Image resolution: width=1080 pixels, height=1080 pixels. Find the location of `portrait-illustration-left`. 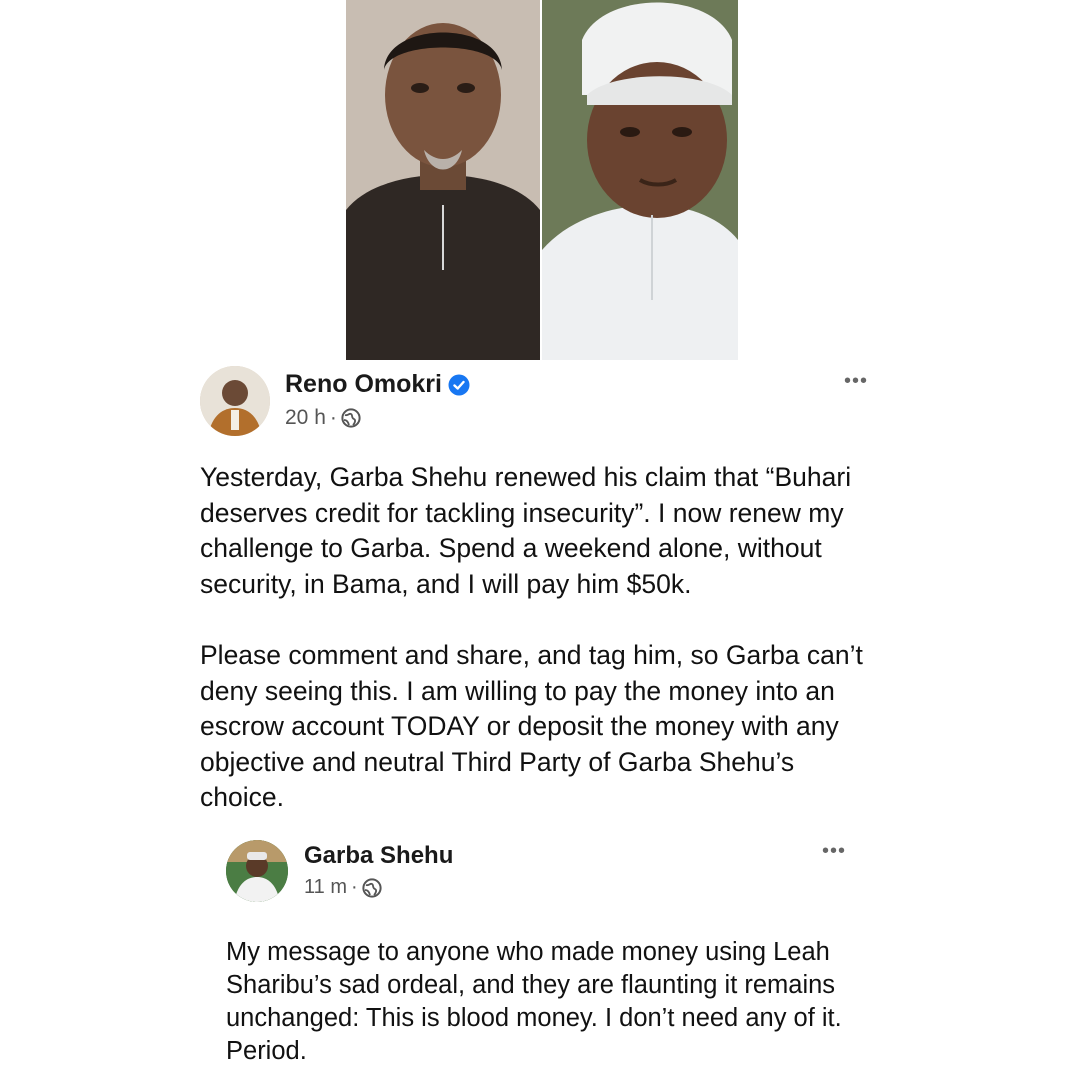

portrait-illustration-left is located at coordinates (443, 180).